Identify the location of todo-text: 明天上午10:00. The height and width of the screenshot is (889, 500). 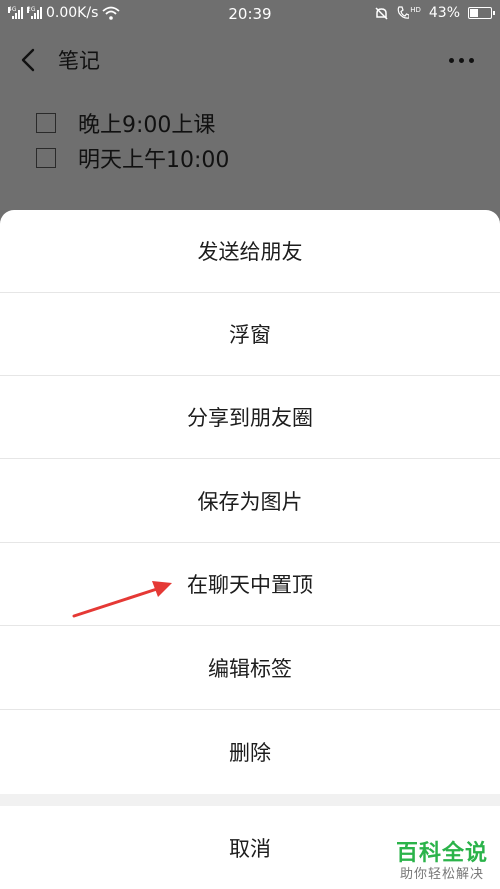
(154, 160).